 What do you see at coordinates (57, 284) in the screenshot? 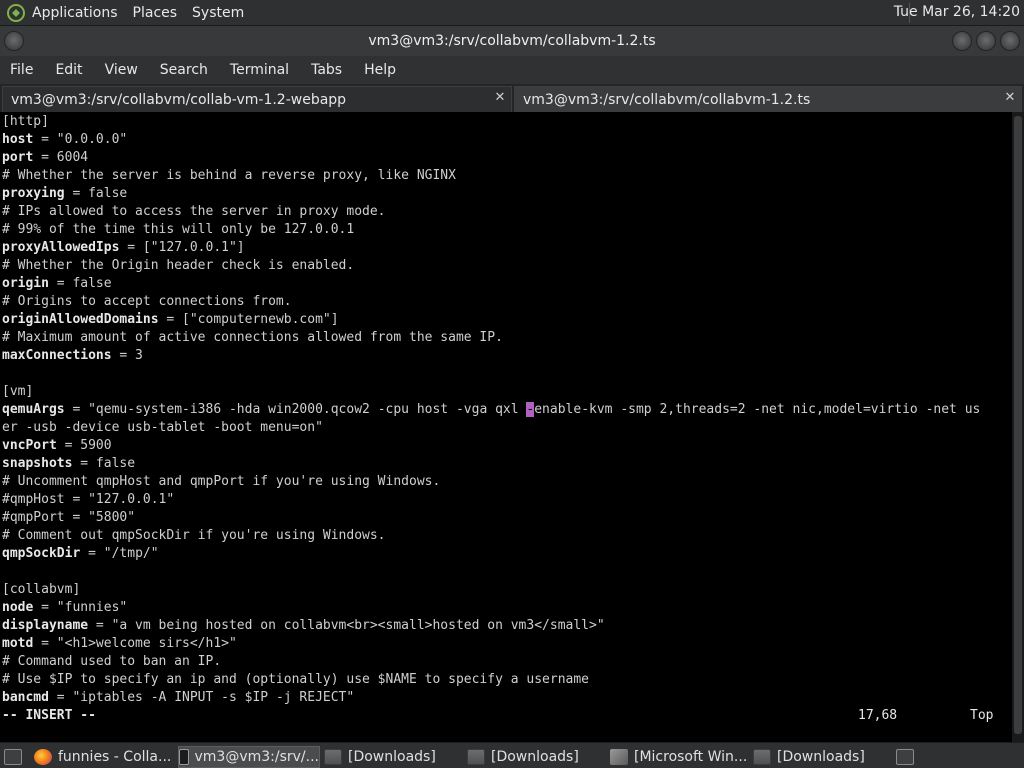
I see `editor-line: origin = false` at bounding box center [57, 284].